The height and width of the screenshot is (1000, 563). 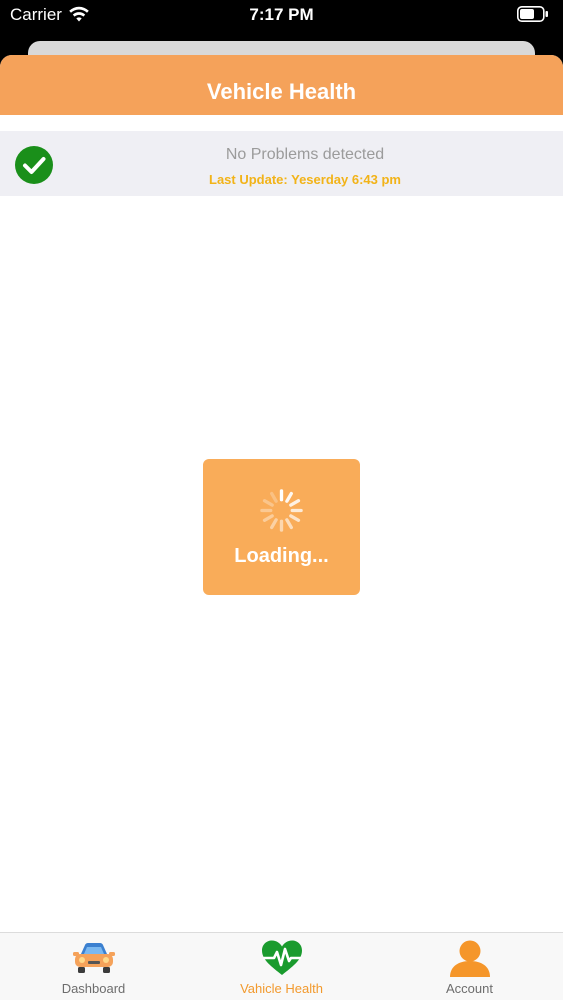 What do you see at coordinates (93, 988) in the screenshot?
I see `tab-label-dashboard: Dashboard` at bounding box center [93, 988].